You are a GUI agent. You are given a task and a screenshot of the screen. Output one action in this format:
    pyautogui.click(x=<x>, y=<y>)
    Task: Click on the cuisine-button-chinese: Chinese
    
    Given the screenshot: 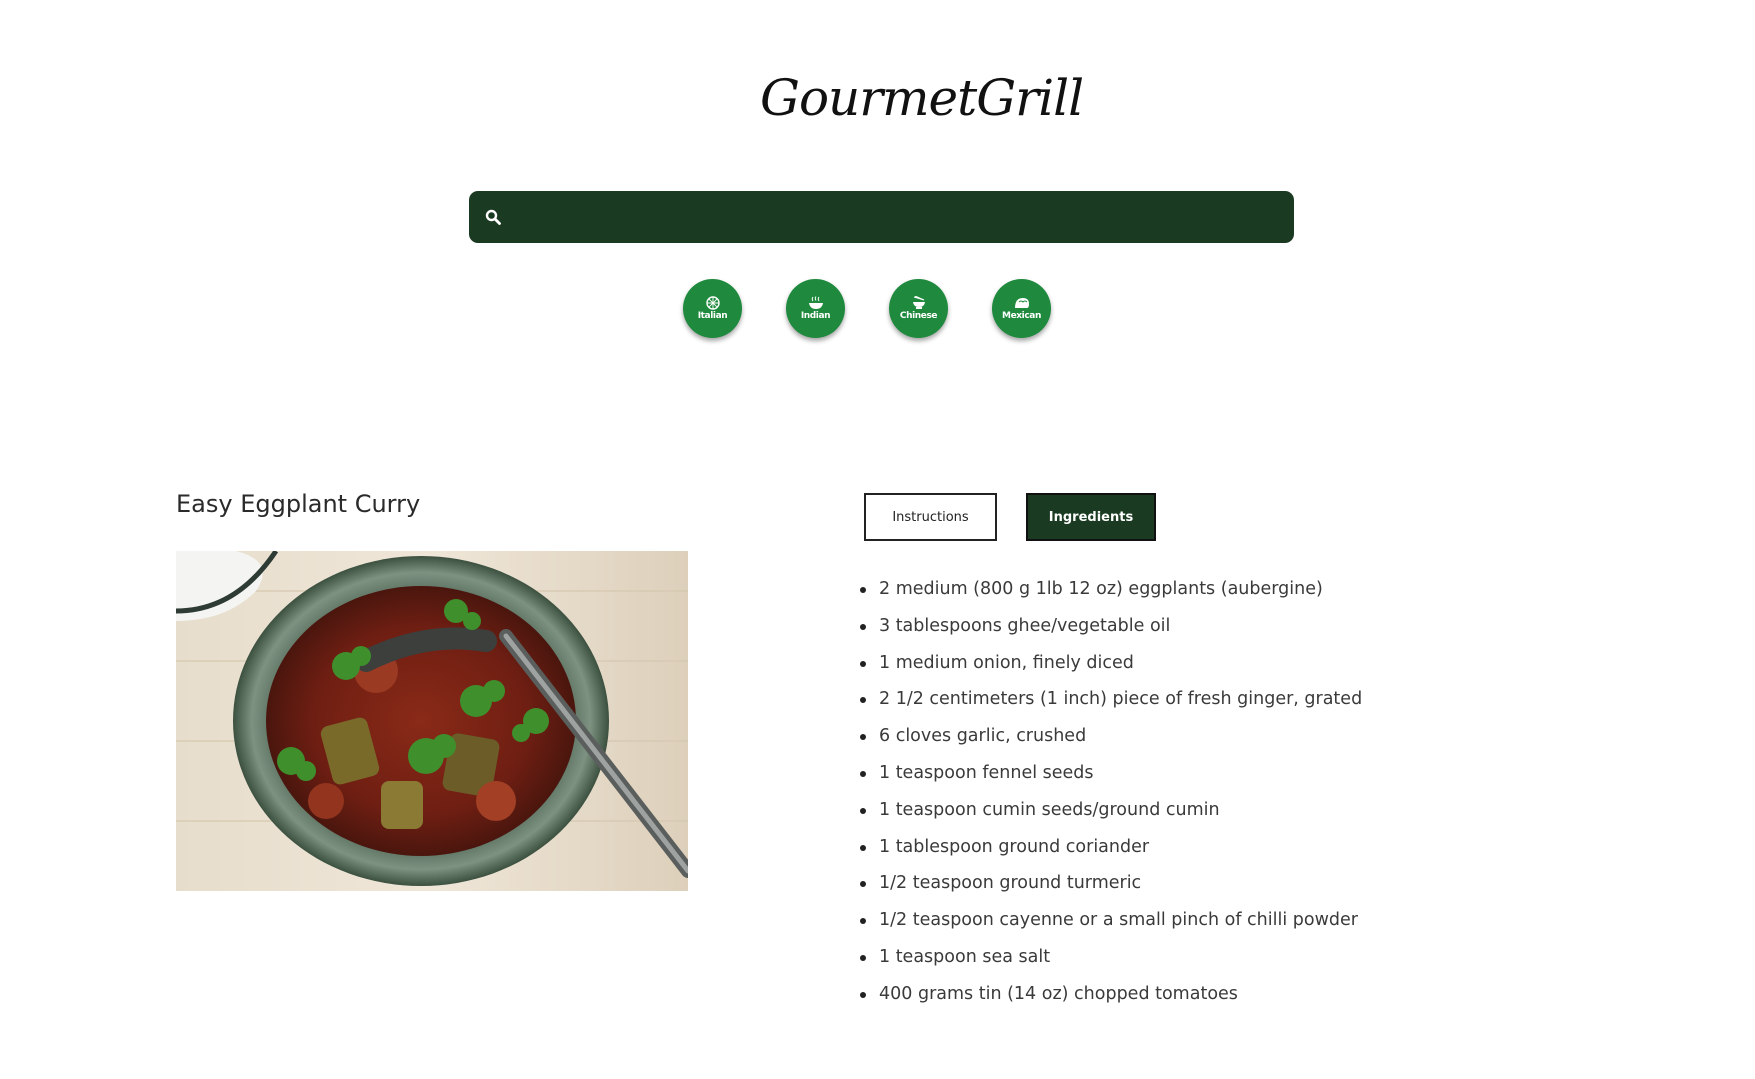 What is the action you would take?
    pyautogui.click(x=918, y=308)
    